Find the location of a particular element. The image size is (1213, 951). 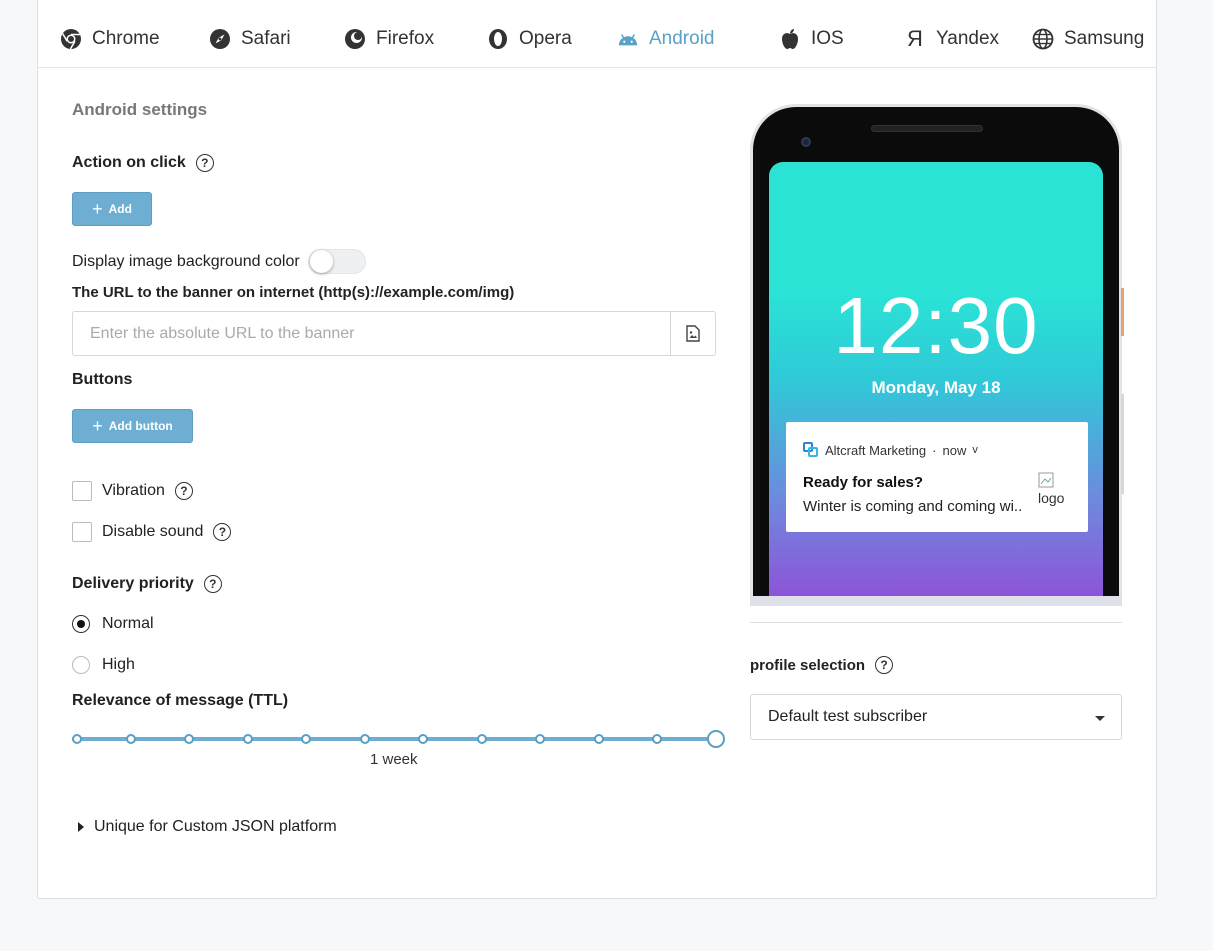

tab-firefox: Firefox is located at coordinates (389, 39).